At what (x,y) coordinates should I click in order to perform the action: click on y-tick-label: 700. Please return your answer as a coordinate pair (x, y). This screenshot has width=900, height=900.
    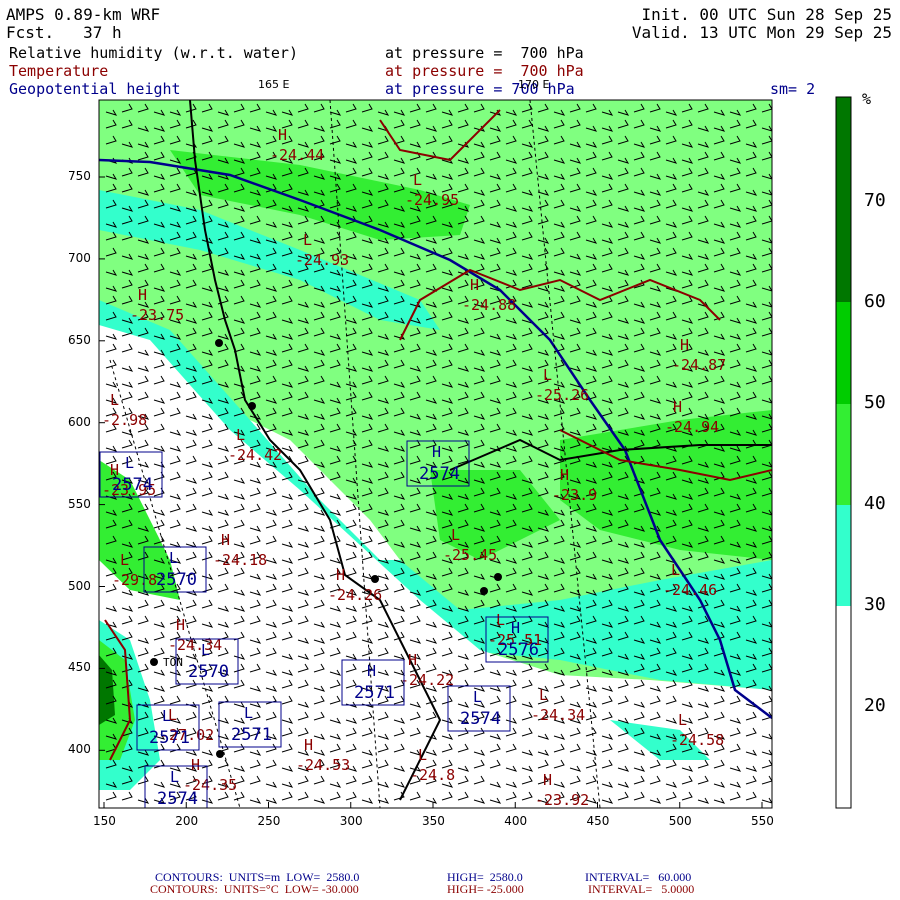
    Looking at the image, I should click on (79, 257).